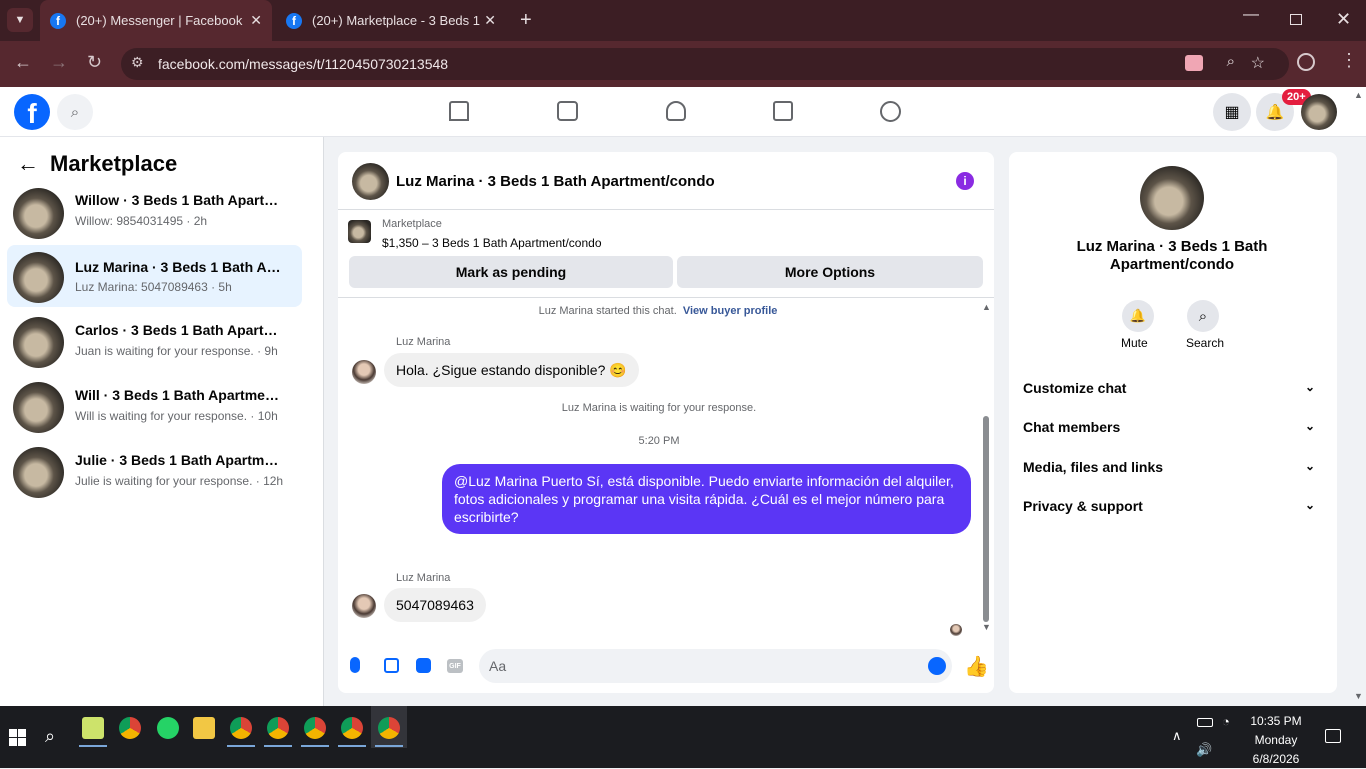  Describe the element at coordinates (1343, 19) in the screenshot. I see `close-window-button: ✕` at that location.